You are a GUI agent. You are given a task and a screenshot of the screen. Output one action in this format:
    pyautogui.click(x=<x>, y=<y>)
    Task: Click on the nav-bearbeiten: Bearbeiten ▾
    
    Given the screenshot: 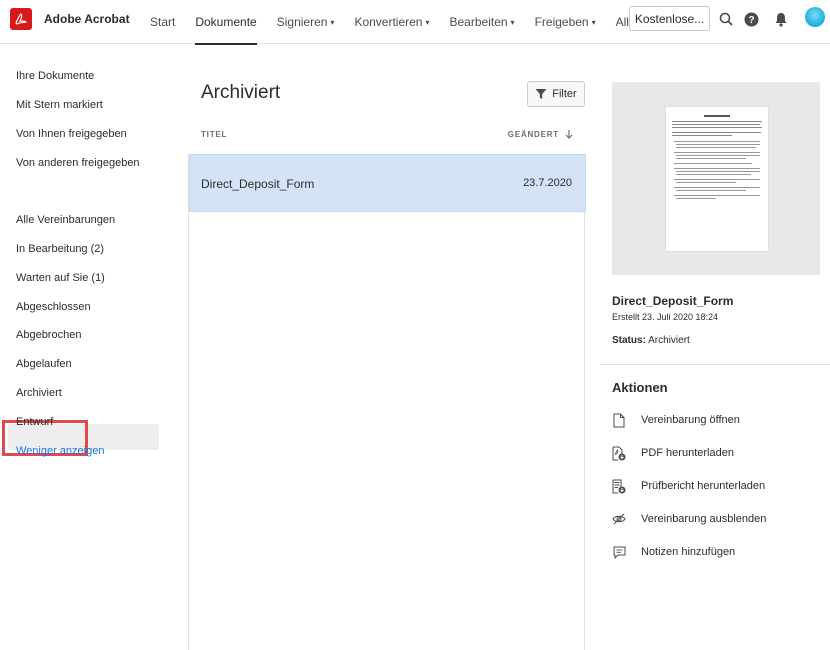 What is the action you would take?
    pyautogui.click(x=482, y=22)
    